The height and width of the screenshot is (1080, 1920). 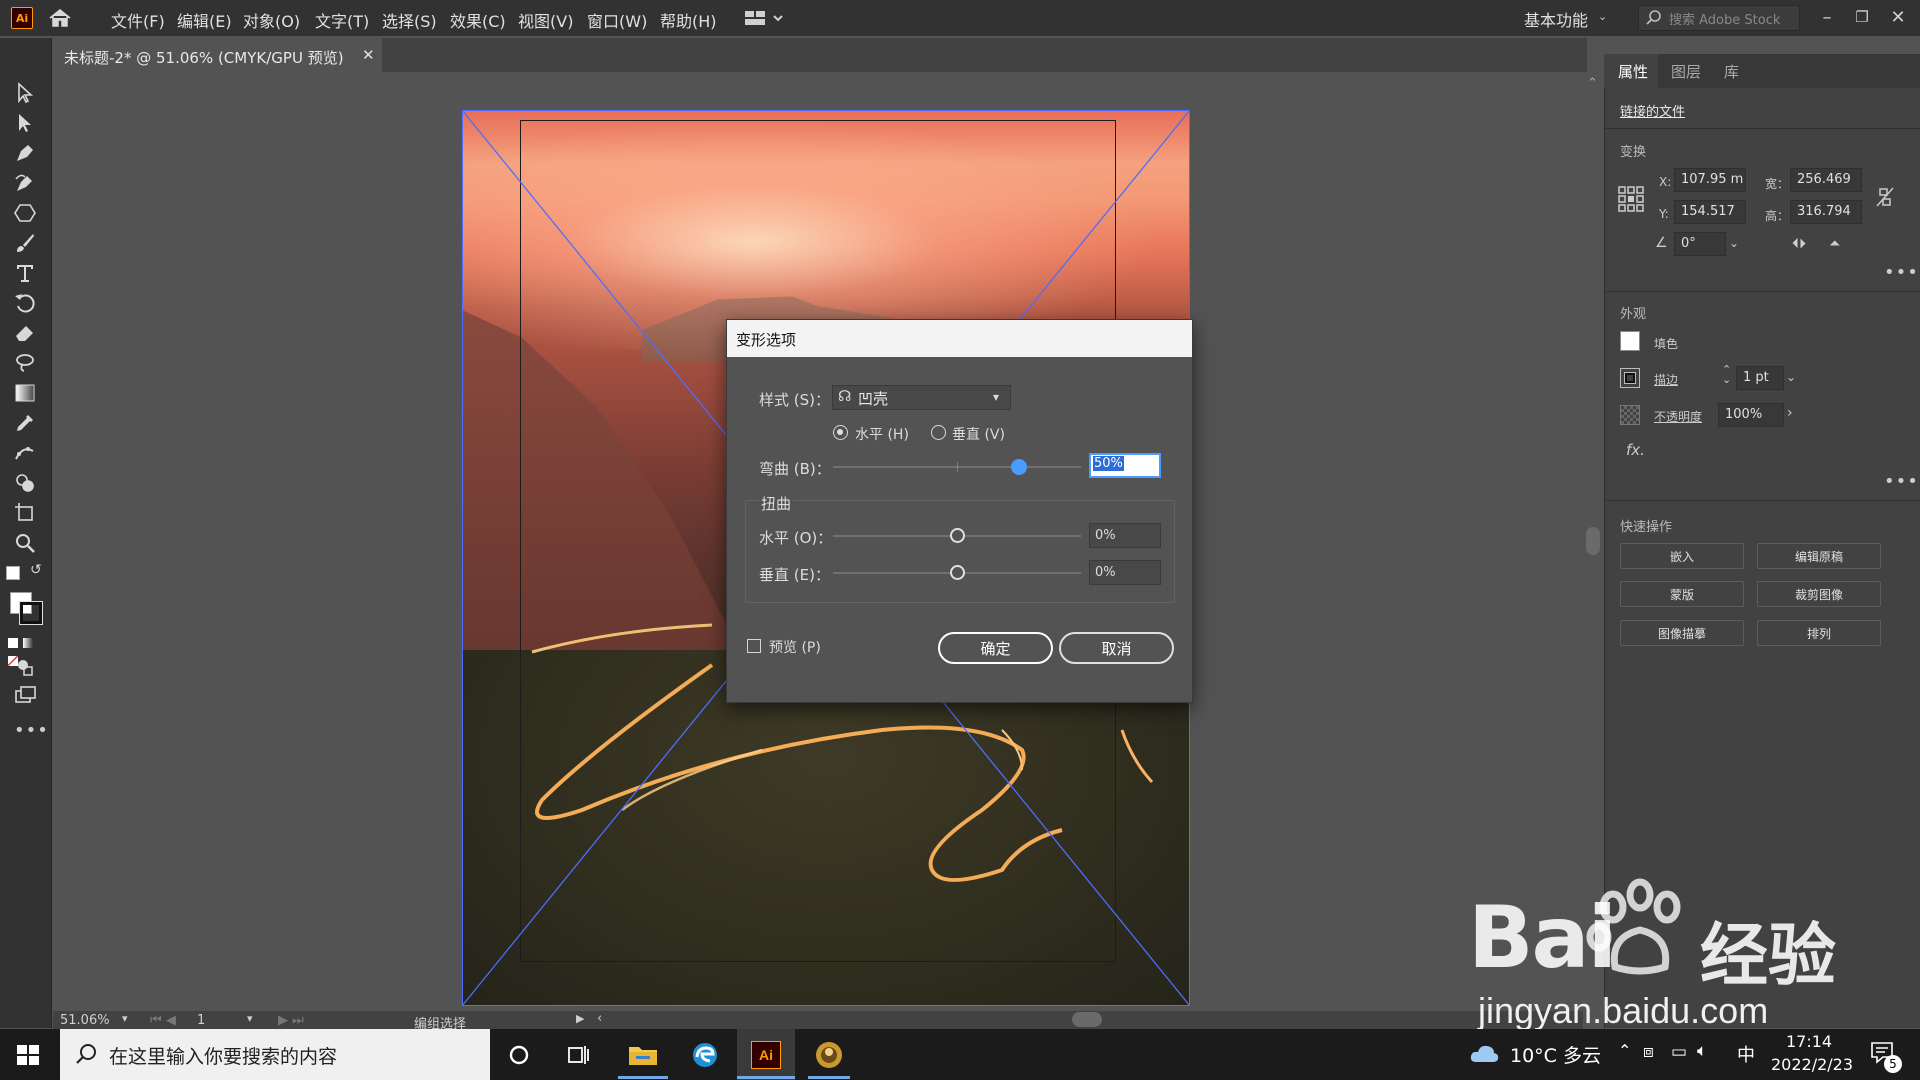 I want to click on rotate-tool, so click(x=25, y=303).